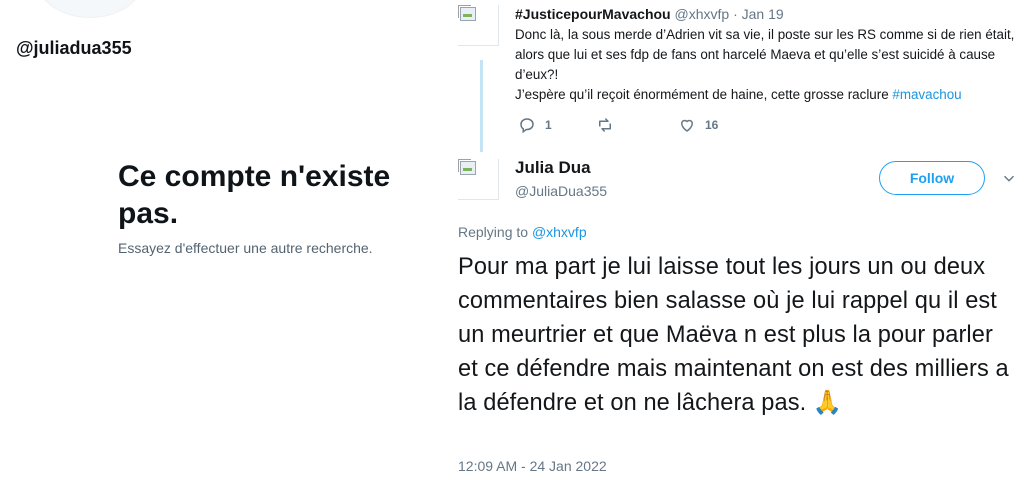  I want to click on retweet-button, so click(609, 125).